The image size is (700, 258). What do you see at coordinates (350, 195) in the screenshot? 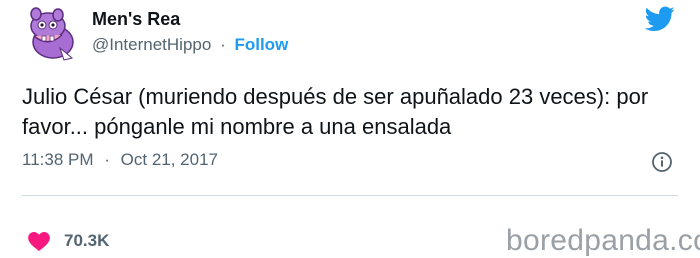
I see `divider` at bounding box center [350, 195].